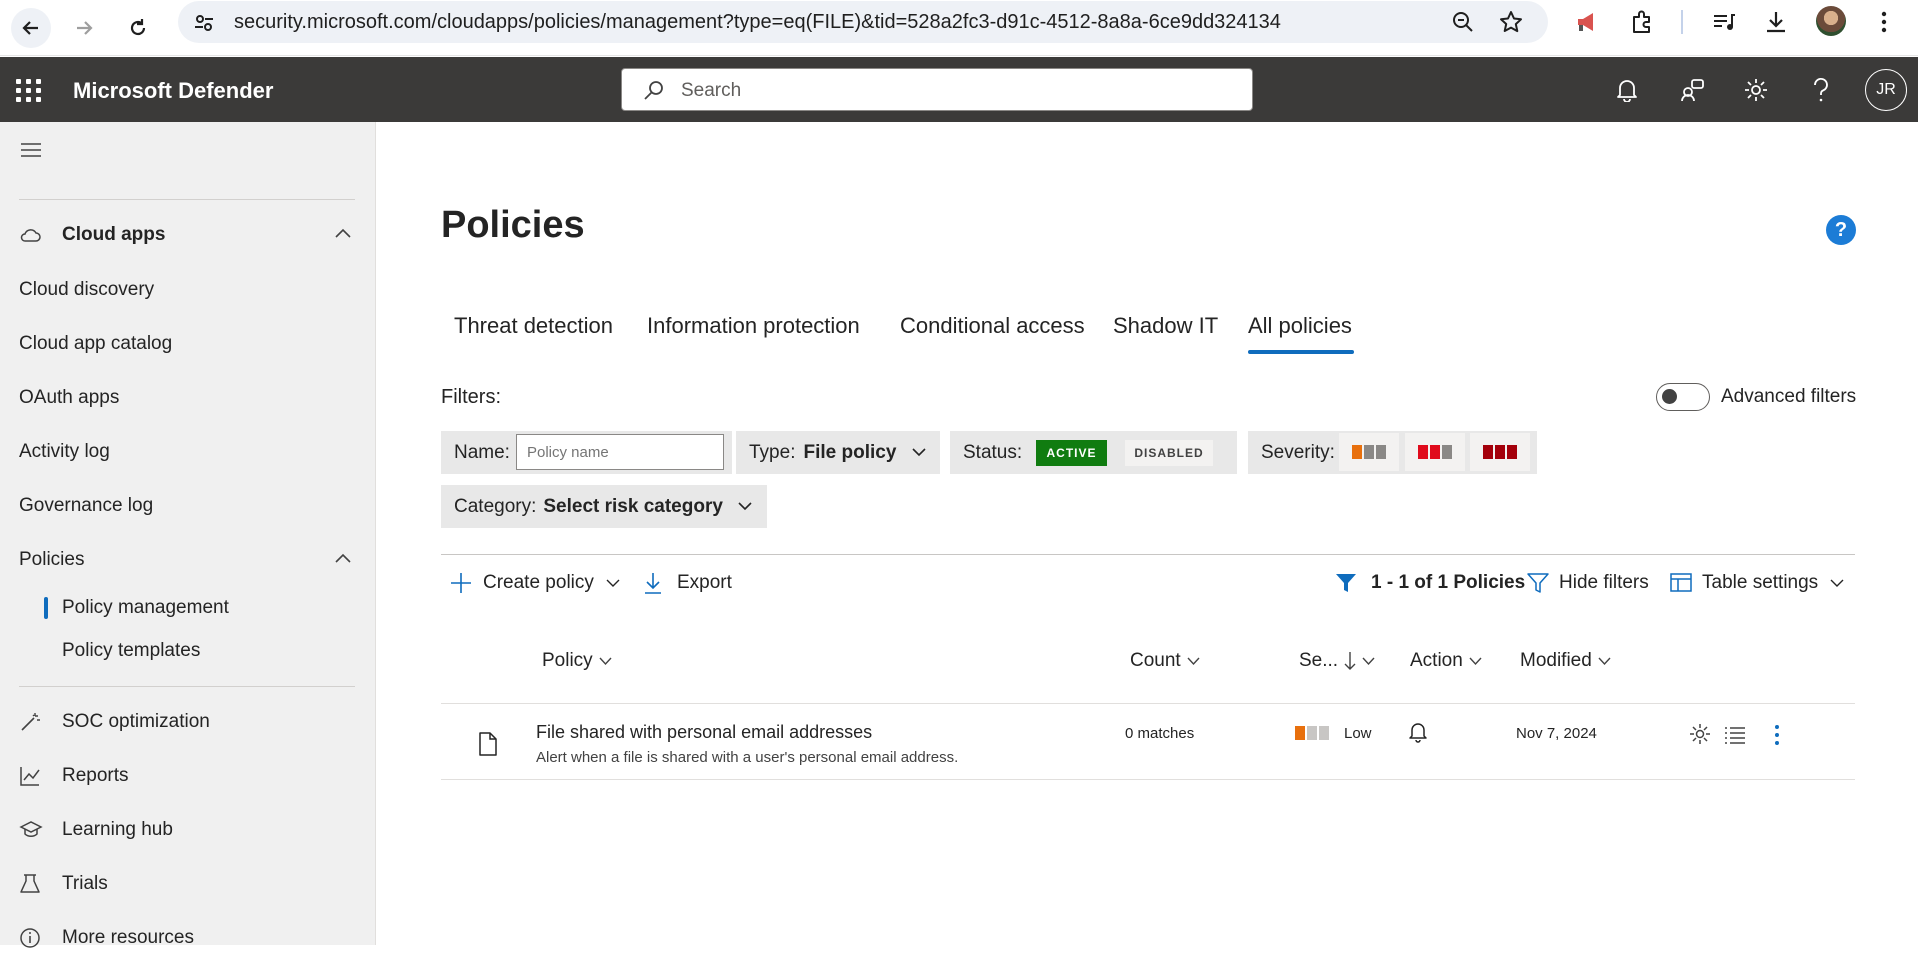 Image resolution: width=1918 pixels, height=958 pixels. What do you see at coordinates (1776, 22) in the screenshot?
I see `download-icon` at bounding box center [1776, 22].